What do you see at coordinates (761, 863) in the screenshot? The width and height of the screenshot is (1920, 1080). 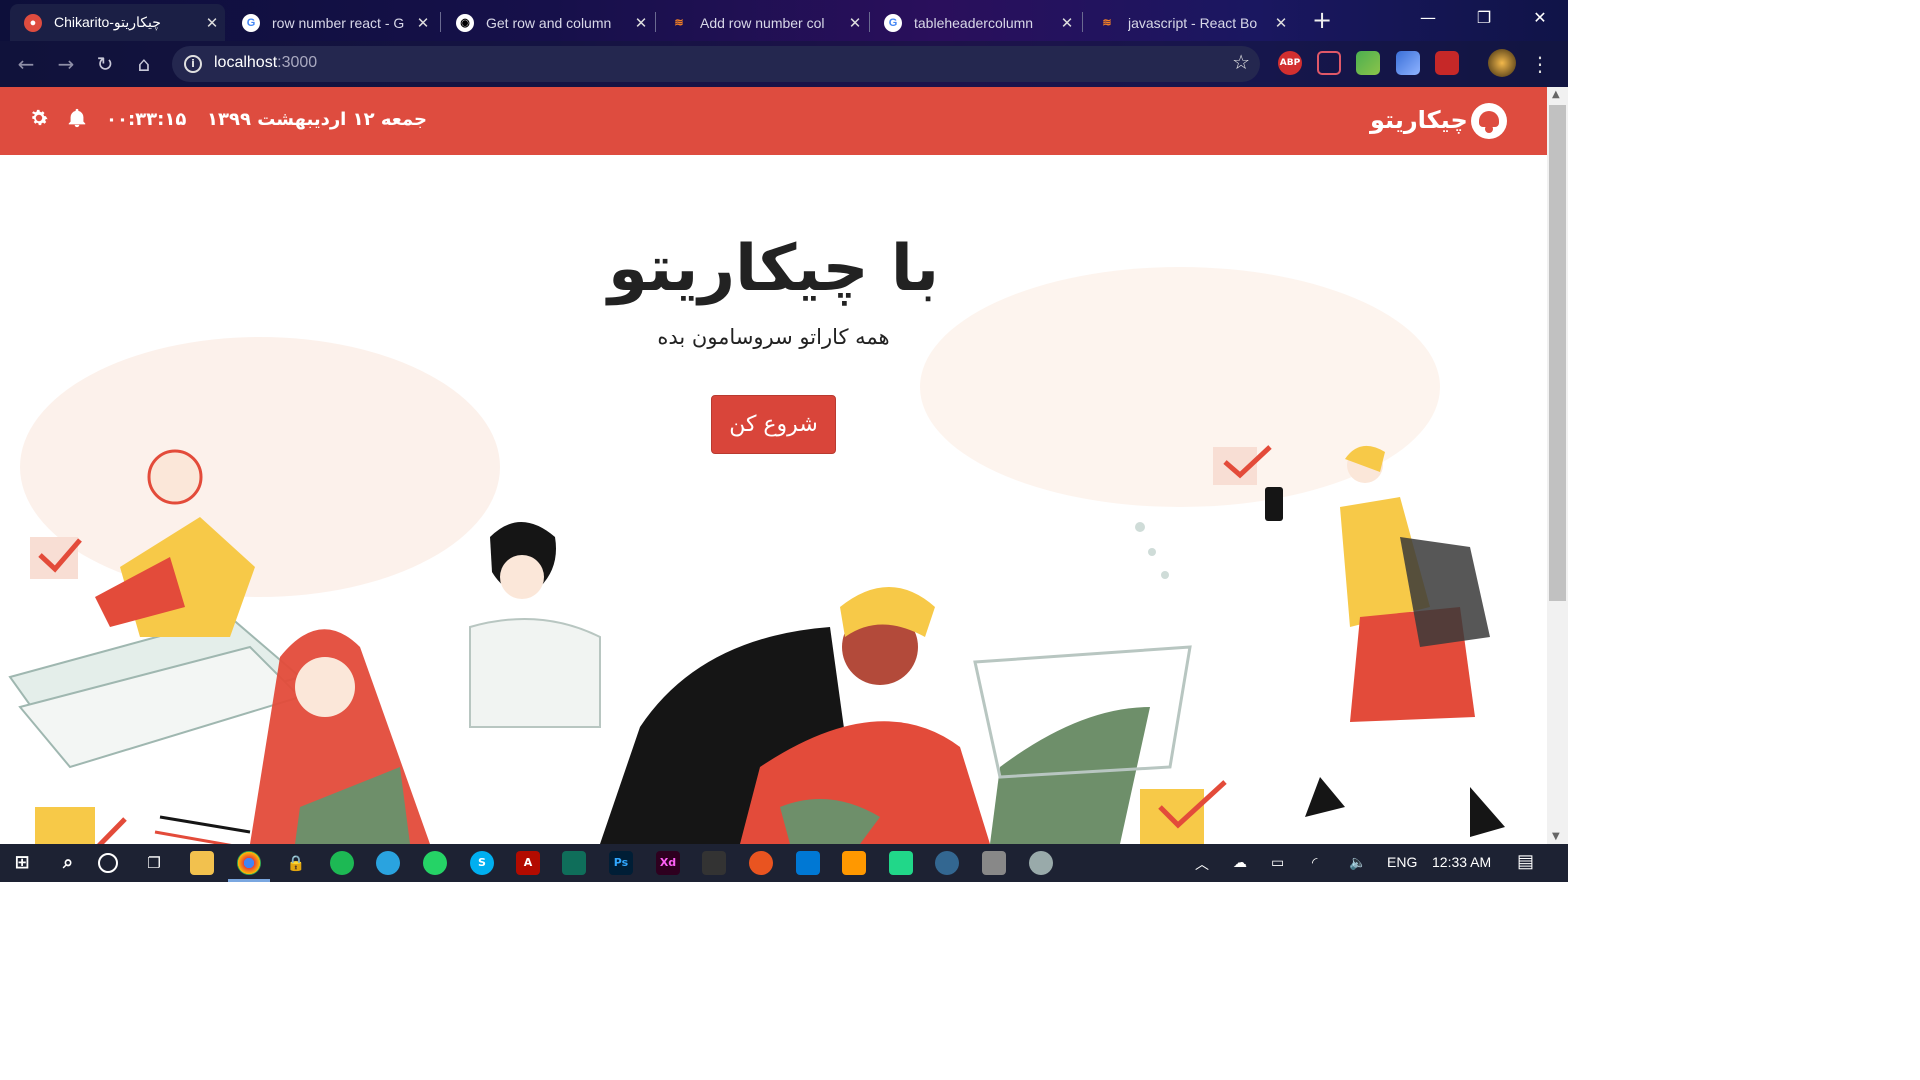 I see `ubuntu-icon` at bounding box center [761, 863].